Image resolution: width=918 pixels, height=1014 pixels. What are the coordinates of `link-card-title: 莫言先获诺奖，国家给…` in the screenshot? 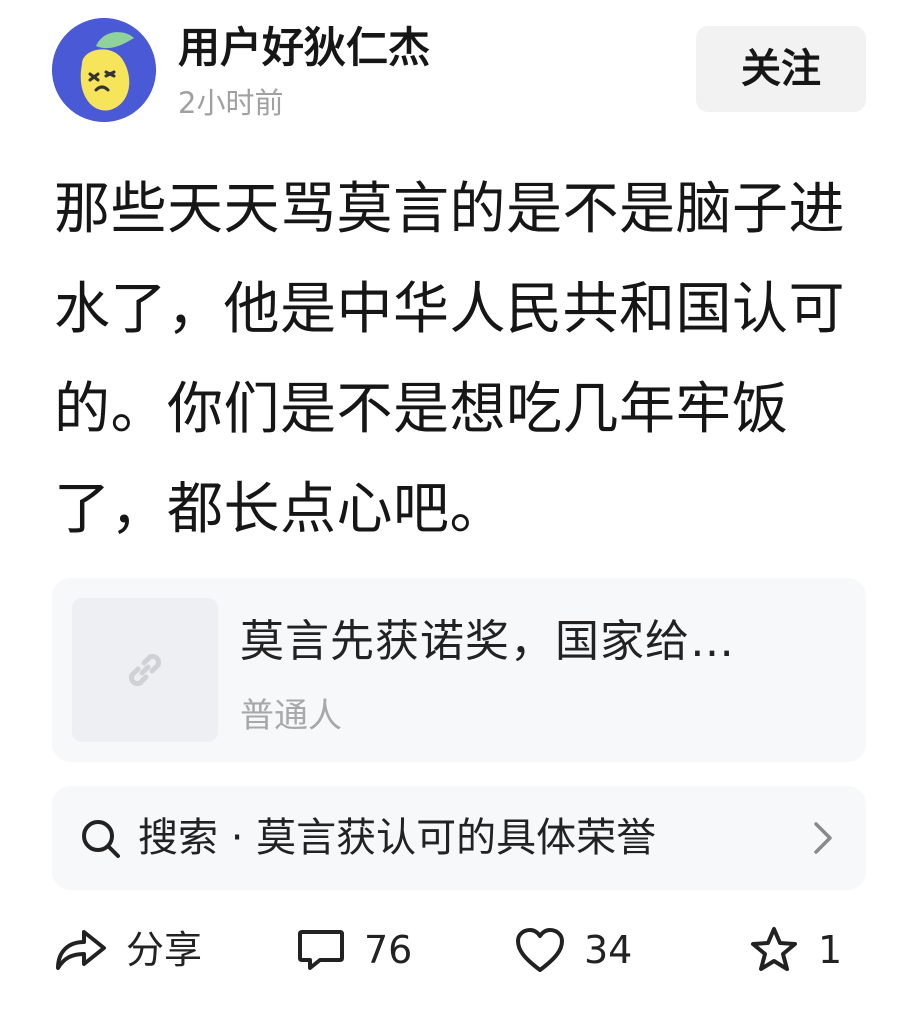 It's located at (487, 641).